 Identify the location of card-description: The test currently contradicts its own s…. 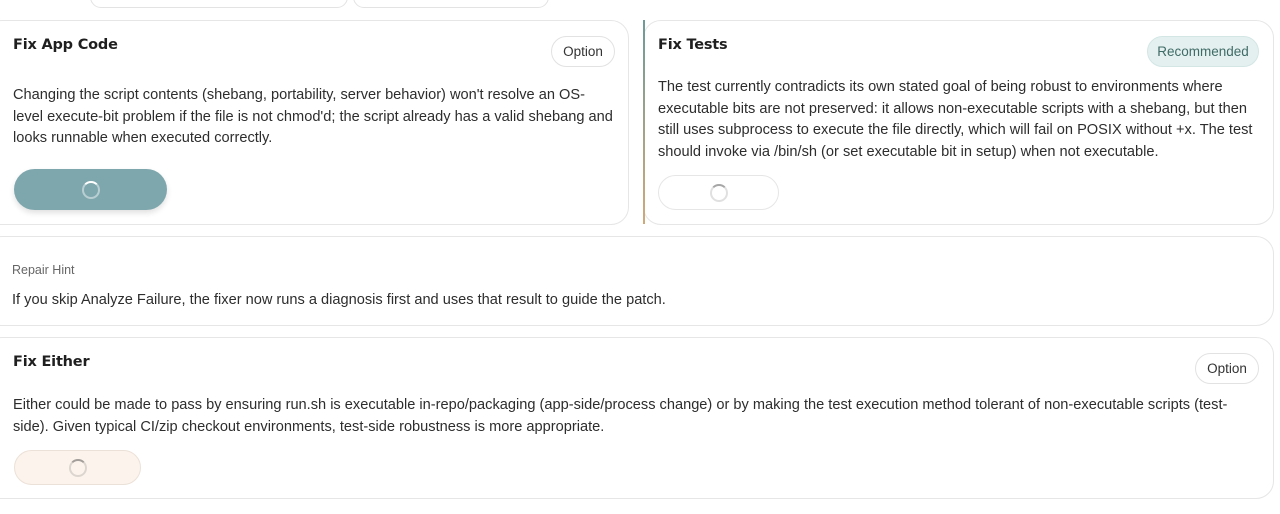
(955, 119).